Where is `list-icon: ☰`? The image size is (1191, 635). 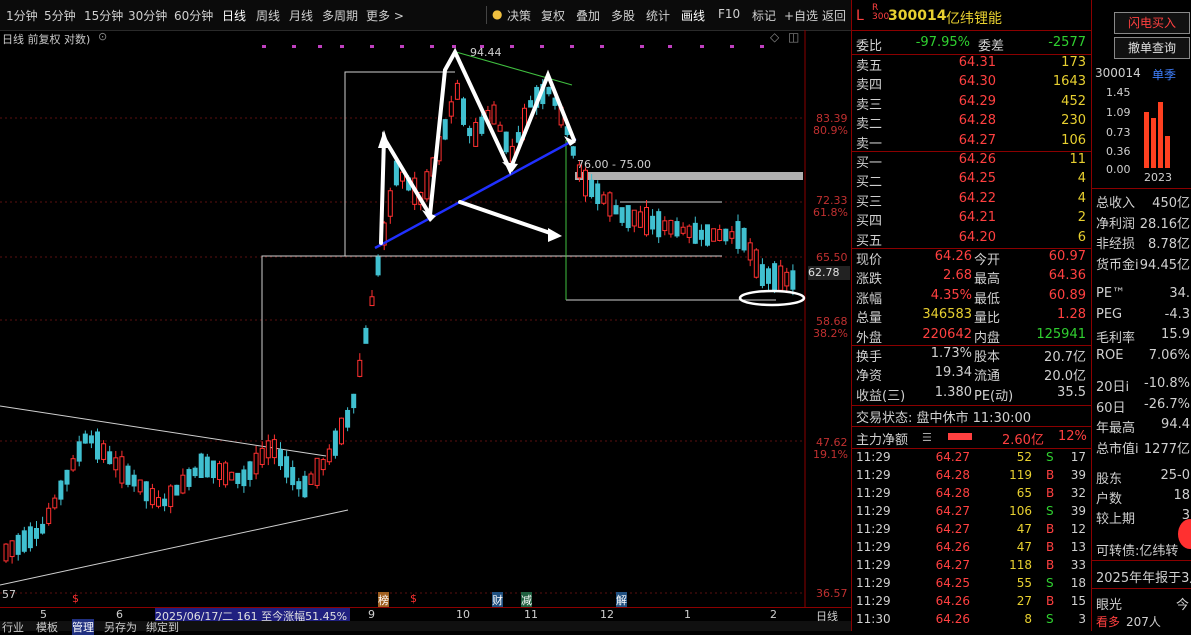 list-icon: ☰ is located at coordinates (927, 437).